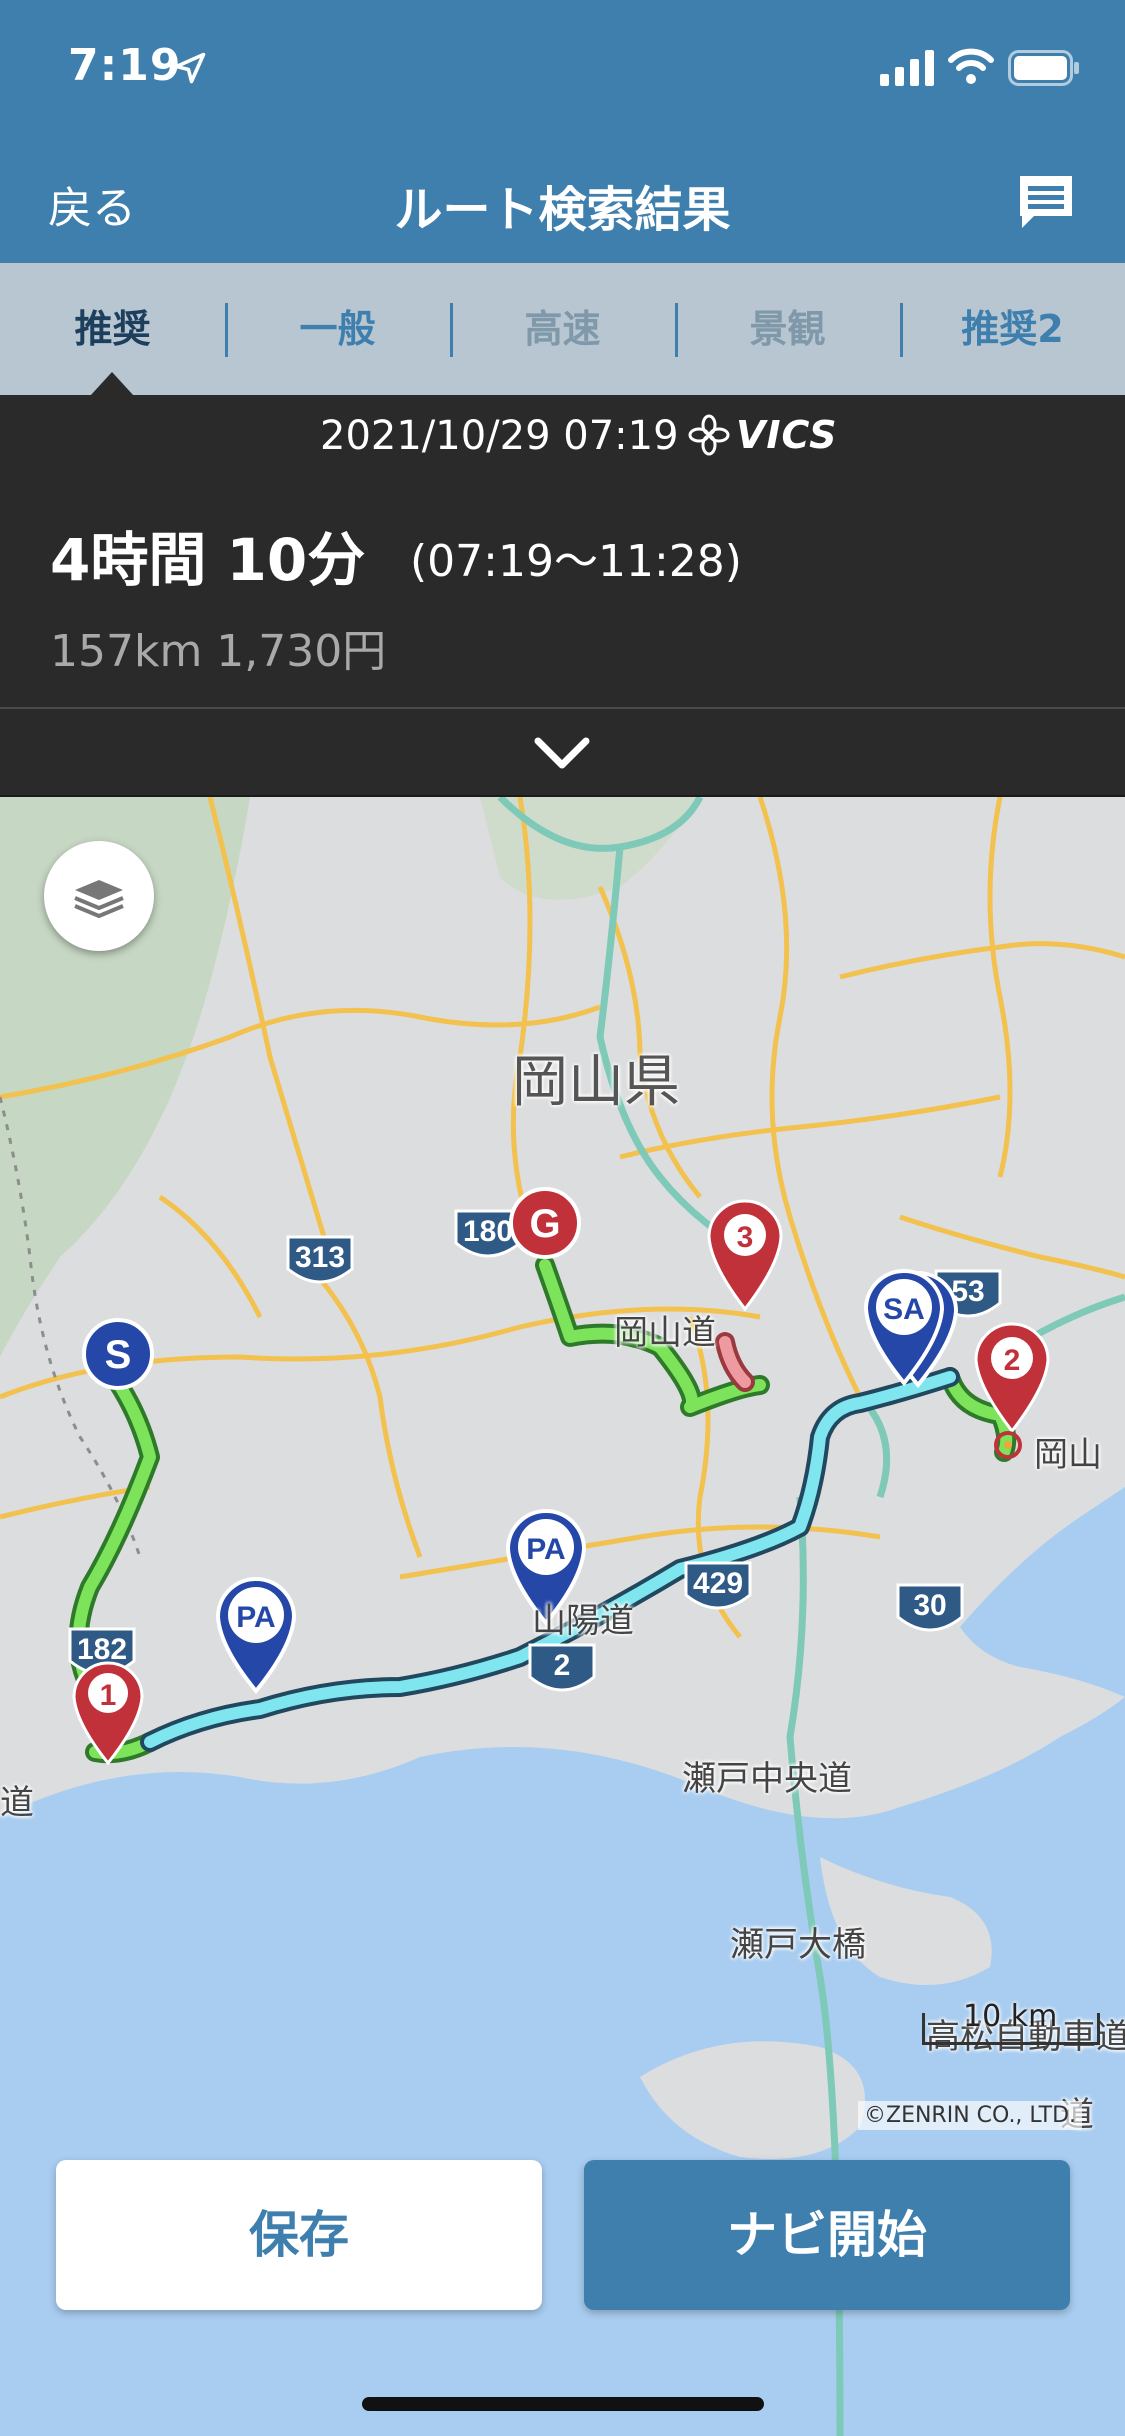 The height and width of the screenshot is (2436, 1125). What do you see at coordinates (767, 1779) in the screenshot?
I see `expressway-label: 瀬戸中央道` at bounding box center [767, 1779].